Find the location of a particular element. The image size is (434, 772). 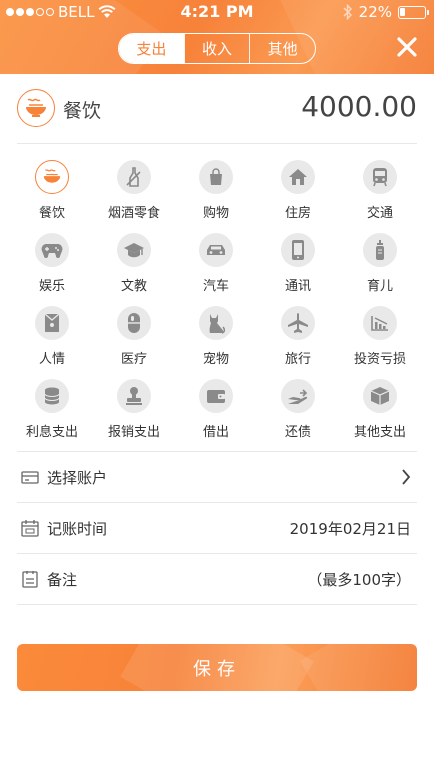

category-label: 娱乐 is located at coordinates (51, 286).